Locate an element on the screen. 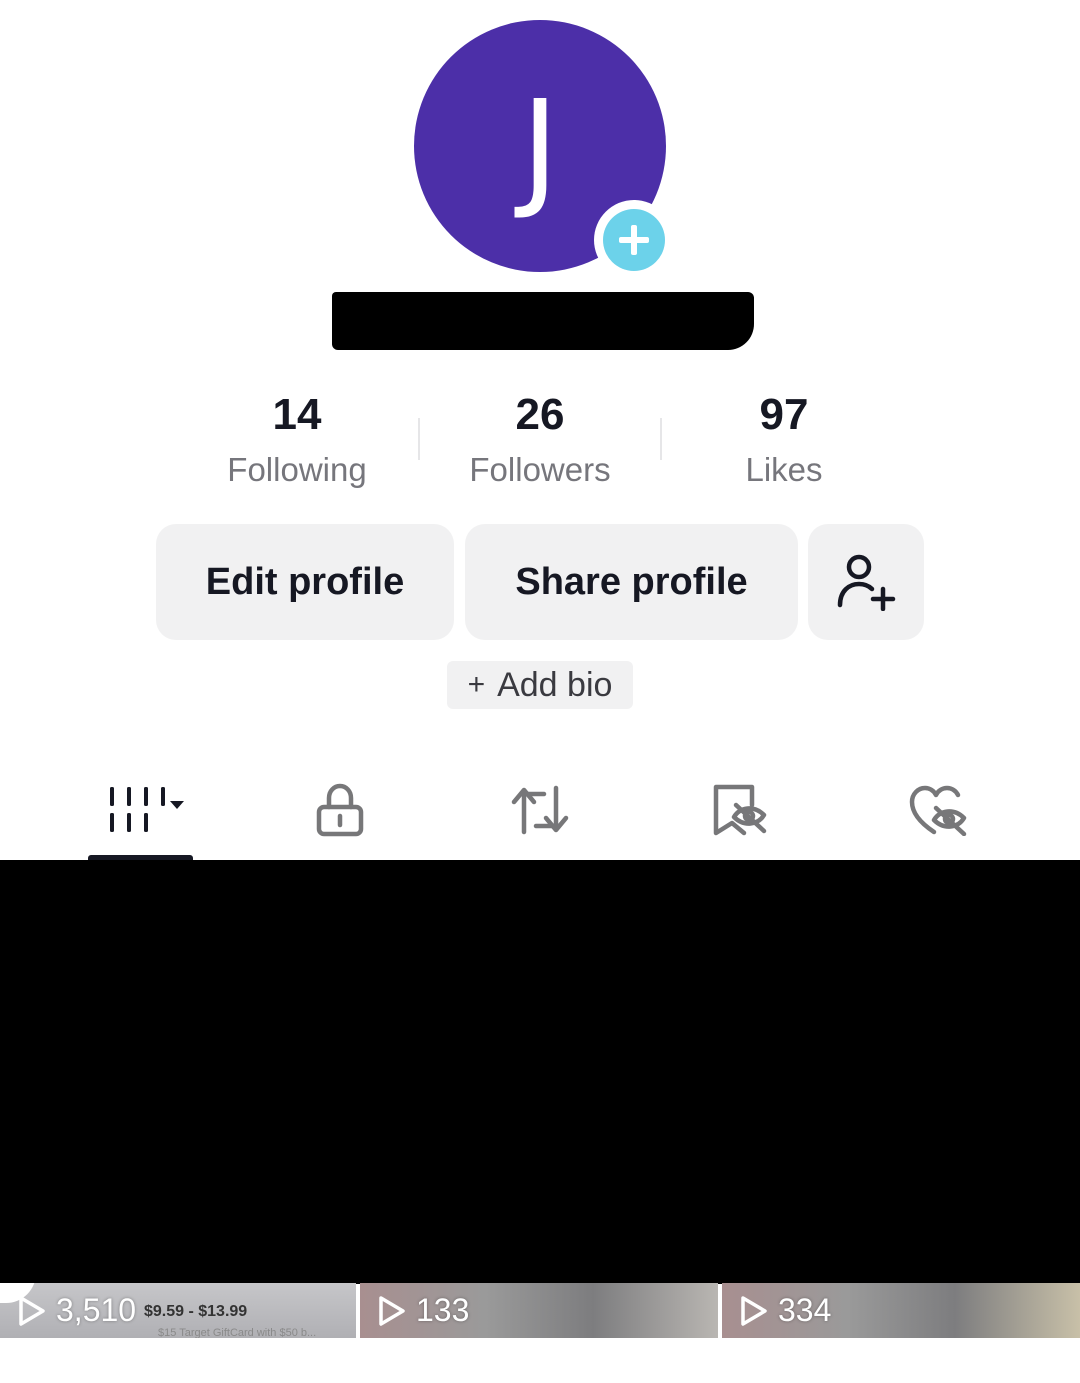 The image size is (1080, 1383). stat-followers: 26 Followers is located at coordinates (540, 440).